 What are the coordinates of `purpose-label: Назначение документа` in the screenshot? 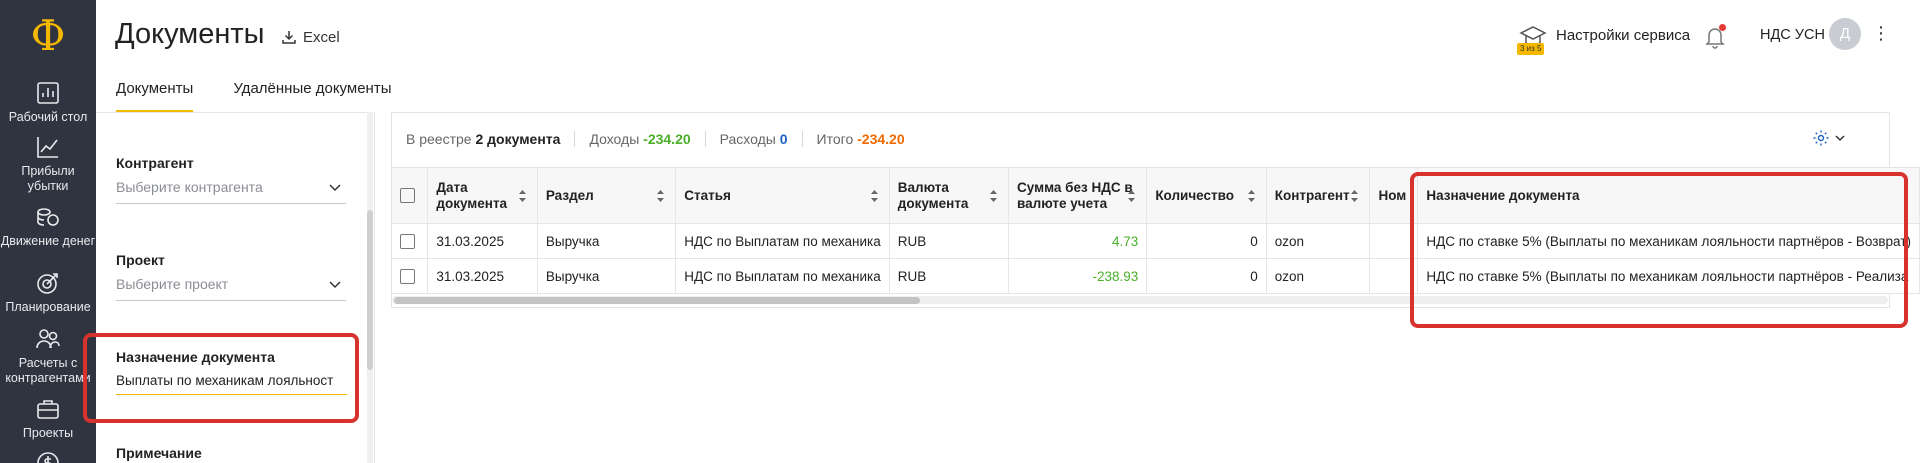 It's located at (195, 357).